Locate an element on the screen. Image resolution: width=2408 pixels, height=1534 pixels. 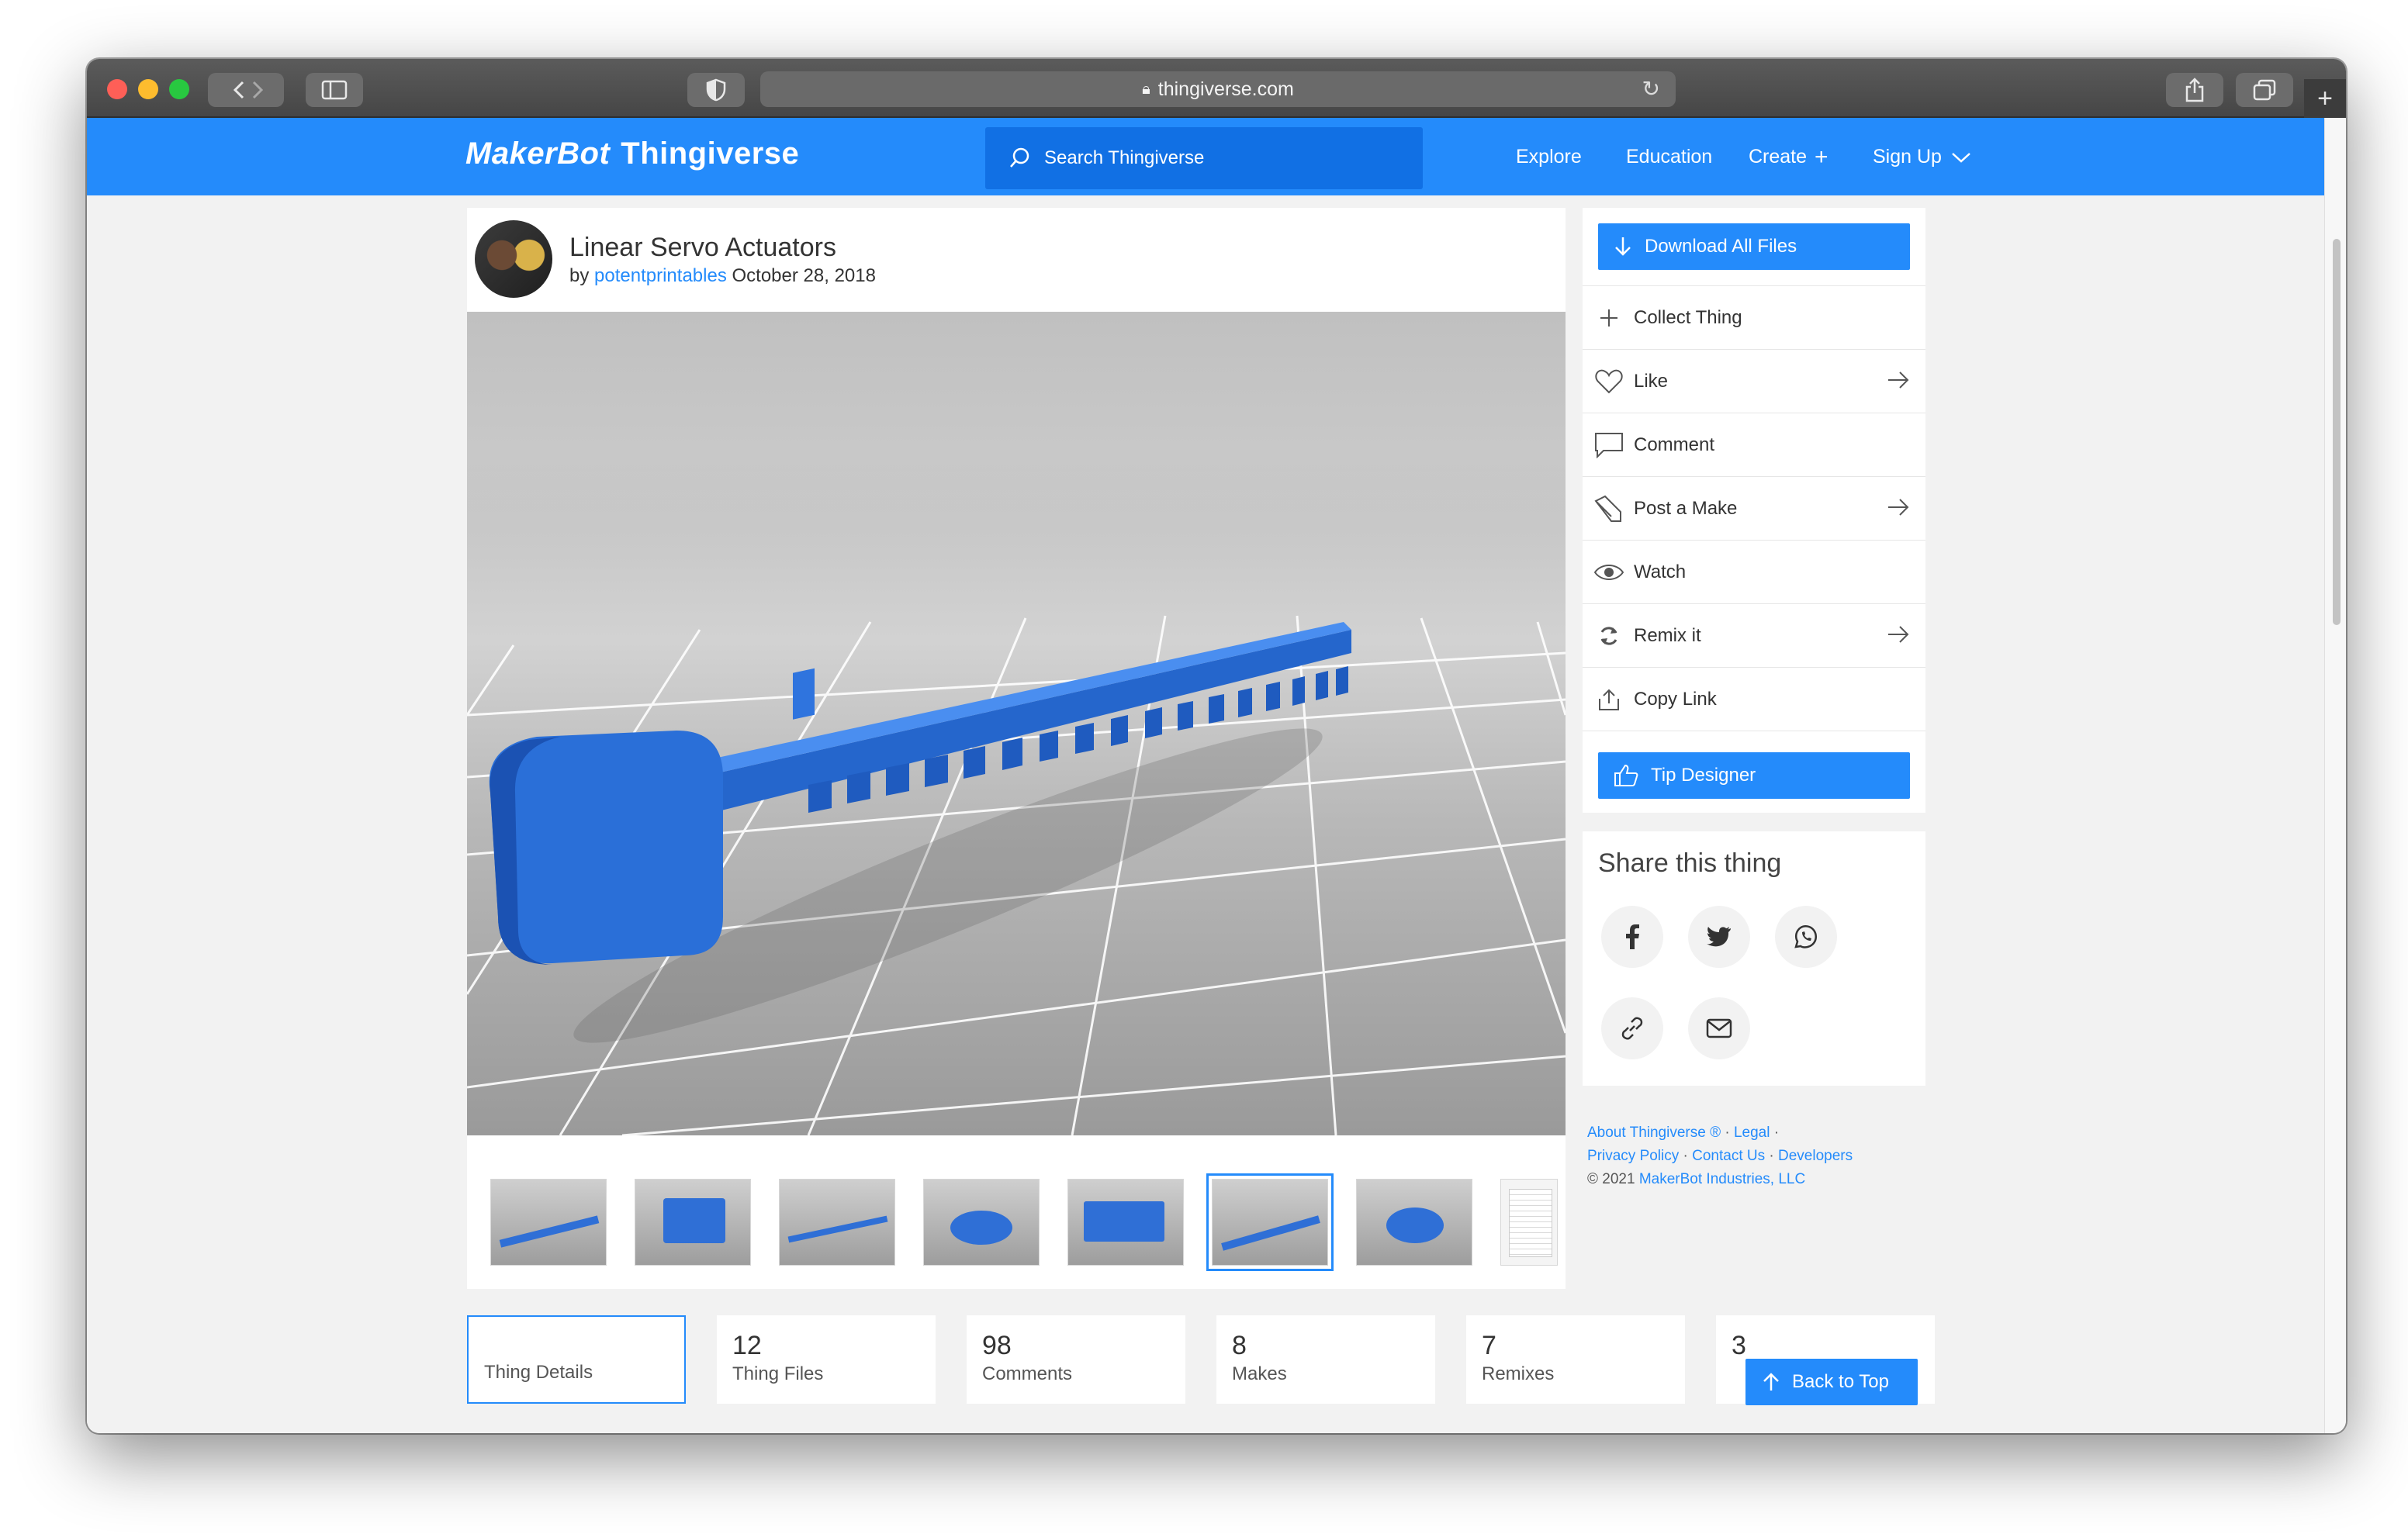
sidebar-icon is located at coordinates (334, 90).